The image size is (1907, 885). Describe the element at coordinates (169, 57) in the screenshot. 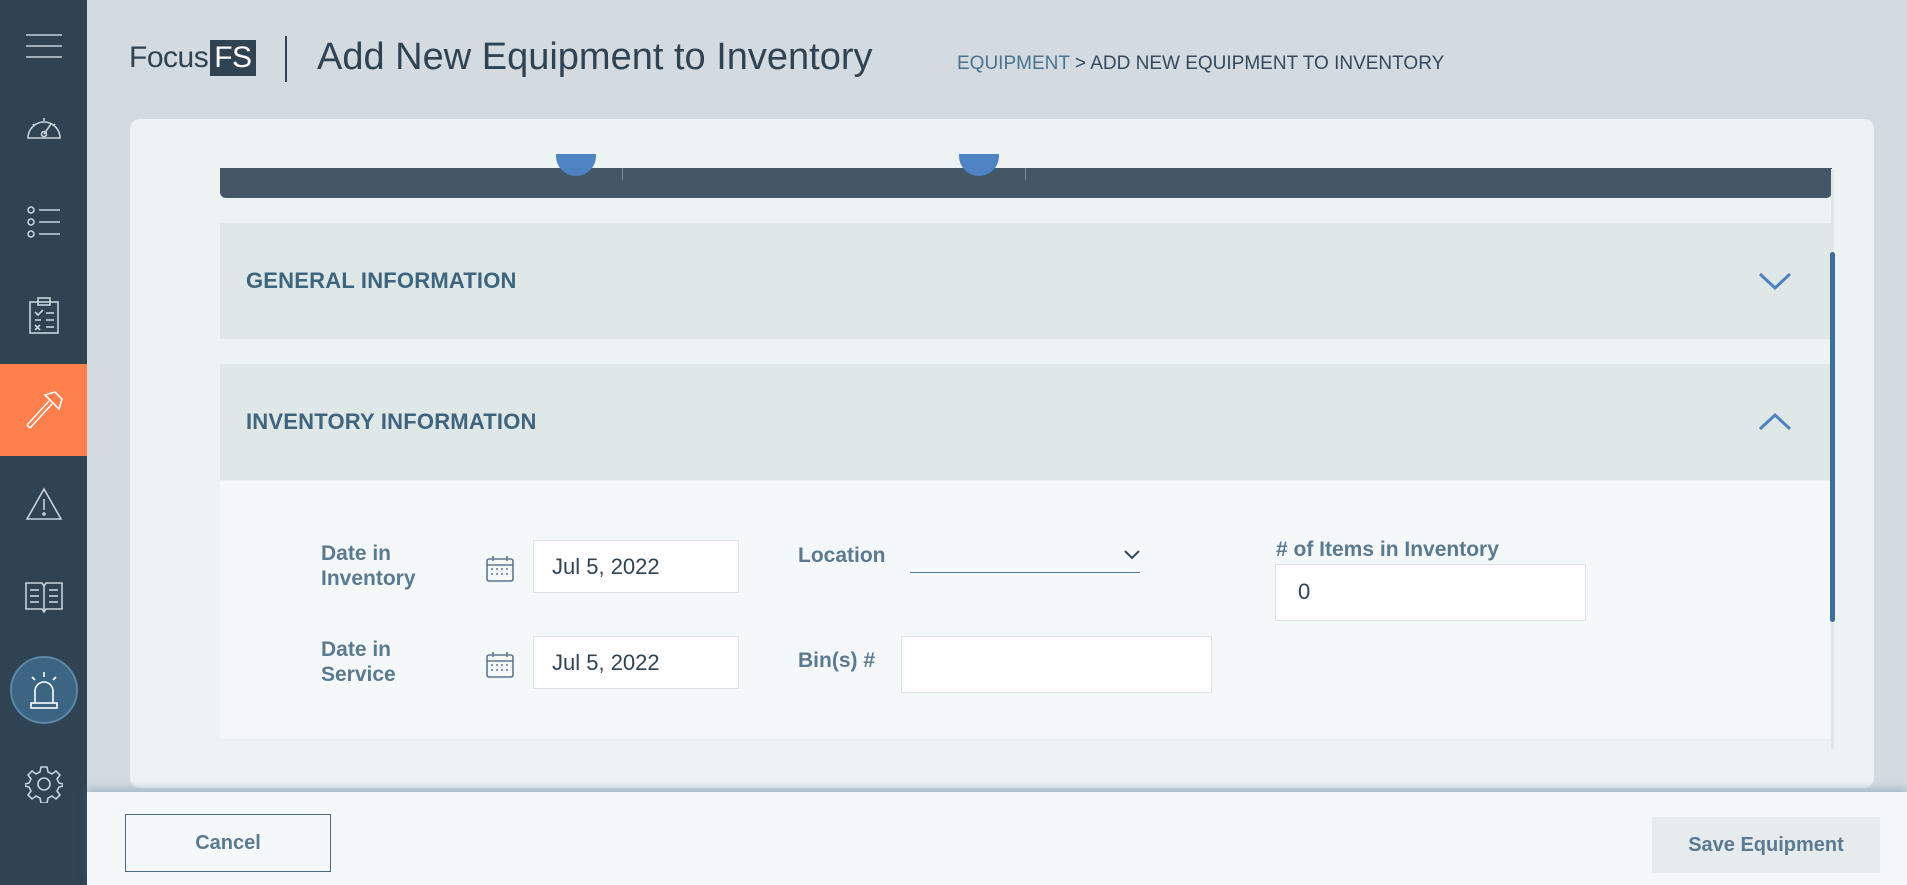

I see `logo-text: Focus` at that location.